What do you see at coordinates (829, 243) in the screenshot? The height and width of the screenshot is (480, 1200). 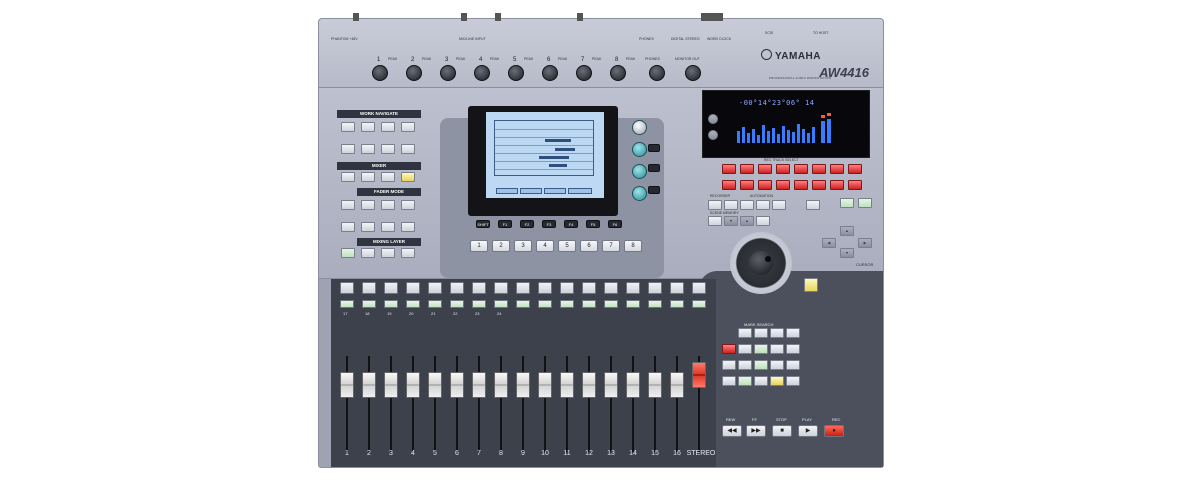 I see `cursor-left-button: ◀` at bounding box center [829, 243].